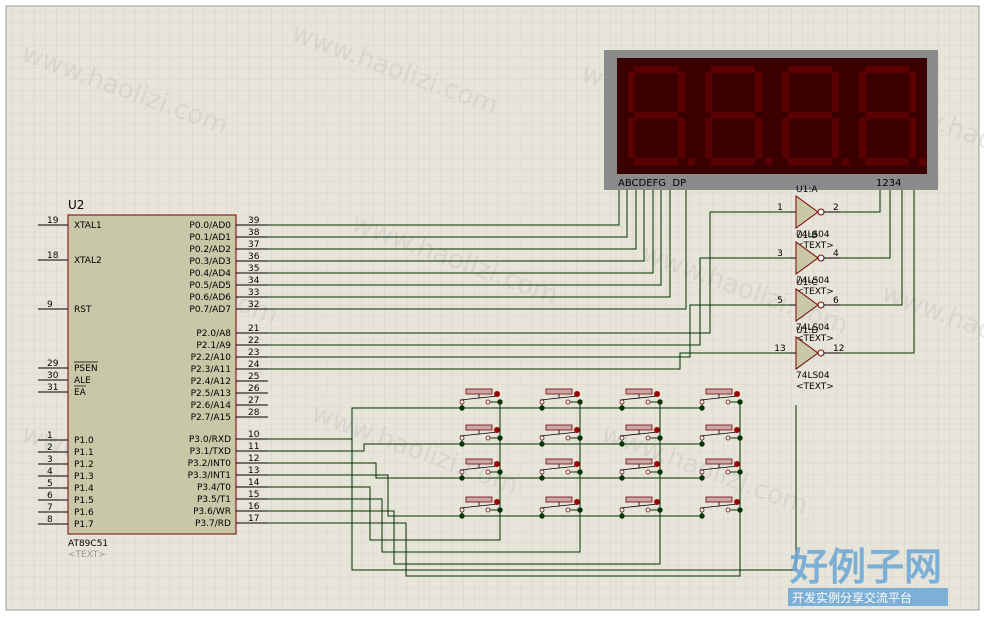 The height and width of the screenshot is (618, 984). Describe the element at coordinates (254, 365) in the screenshot. I see `mcu-pin-number: 24` at that location.